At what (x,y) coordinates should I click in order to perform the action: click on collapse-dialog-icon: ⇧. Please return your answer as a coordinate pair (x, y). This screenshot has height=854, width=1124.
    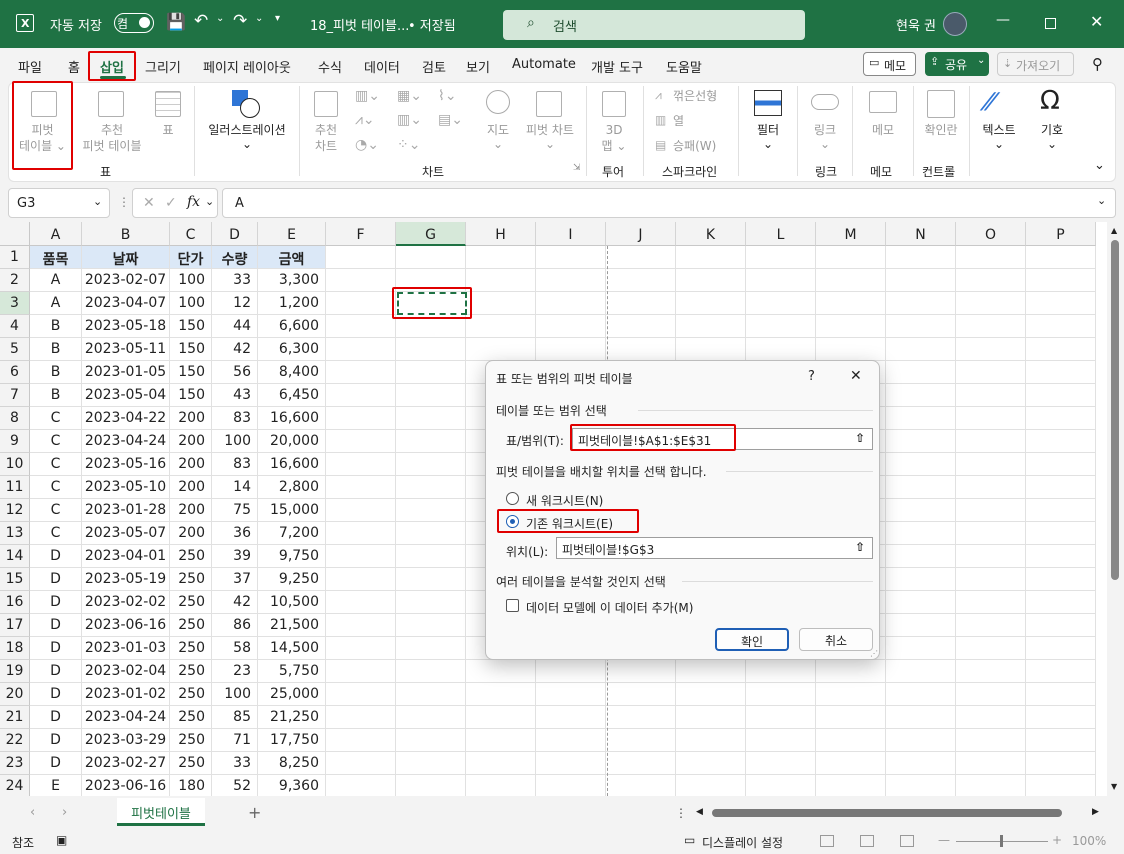
    Looking at the image, I should click on (860, 438).